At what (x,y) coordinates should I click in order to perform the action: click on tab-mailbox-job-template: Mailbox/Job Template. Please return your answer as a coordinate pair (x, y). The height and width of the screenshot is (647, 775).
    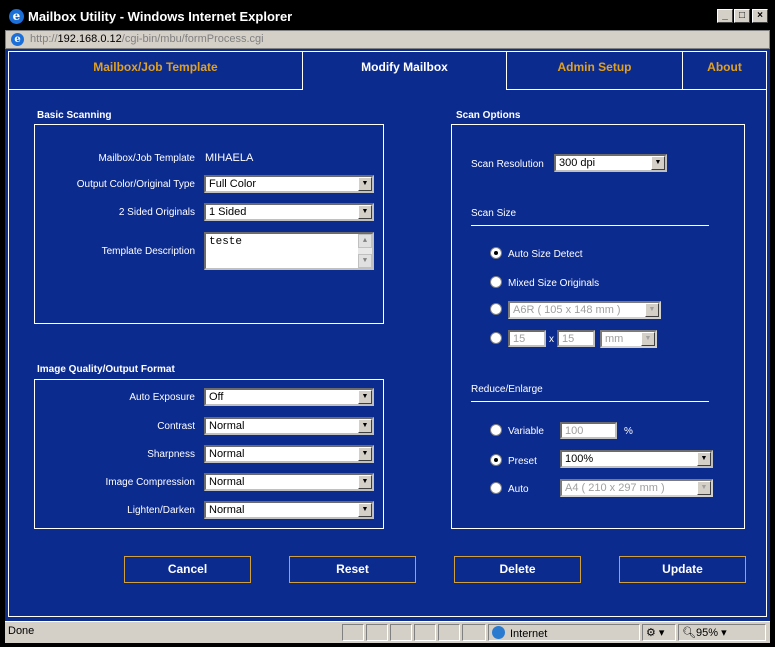
    Looking at the image, I should click on (156, 71).